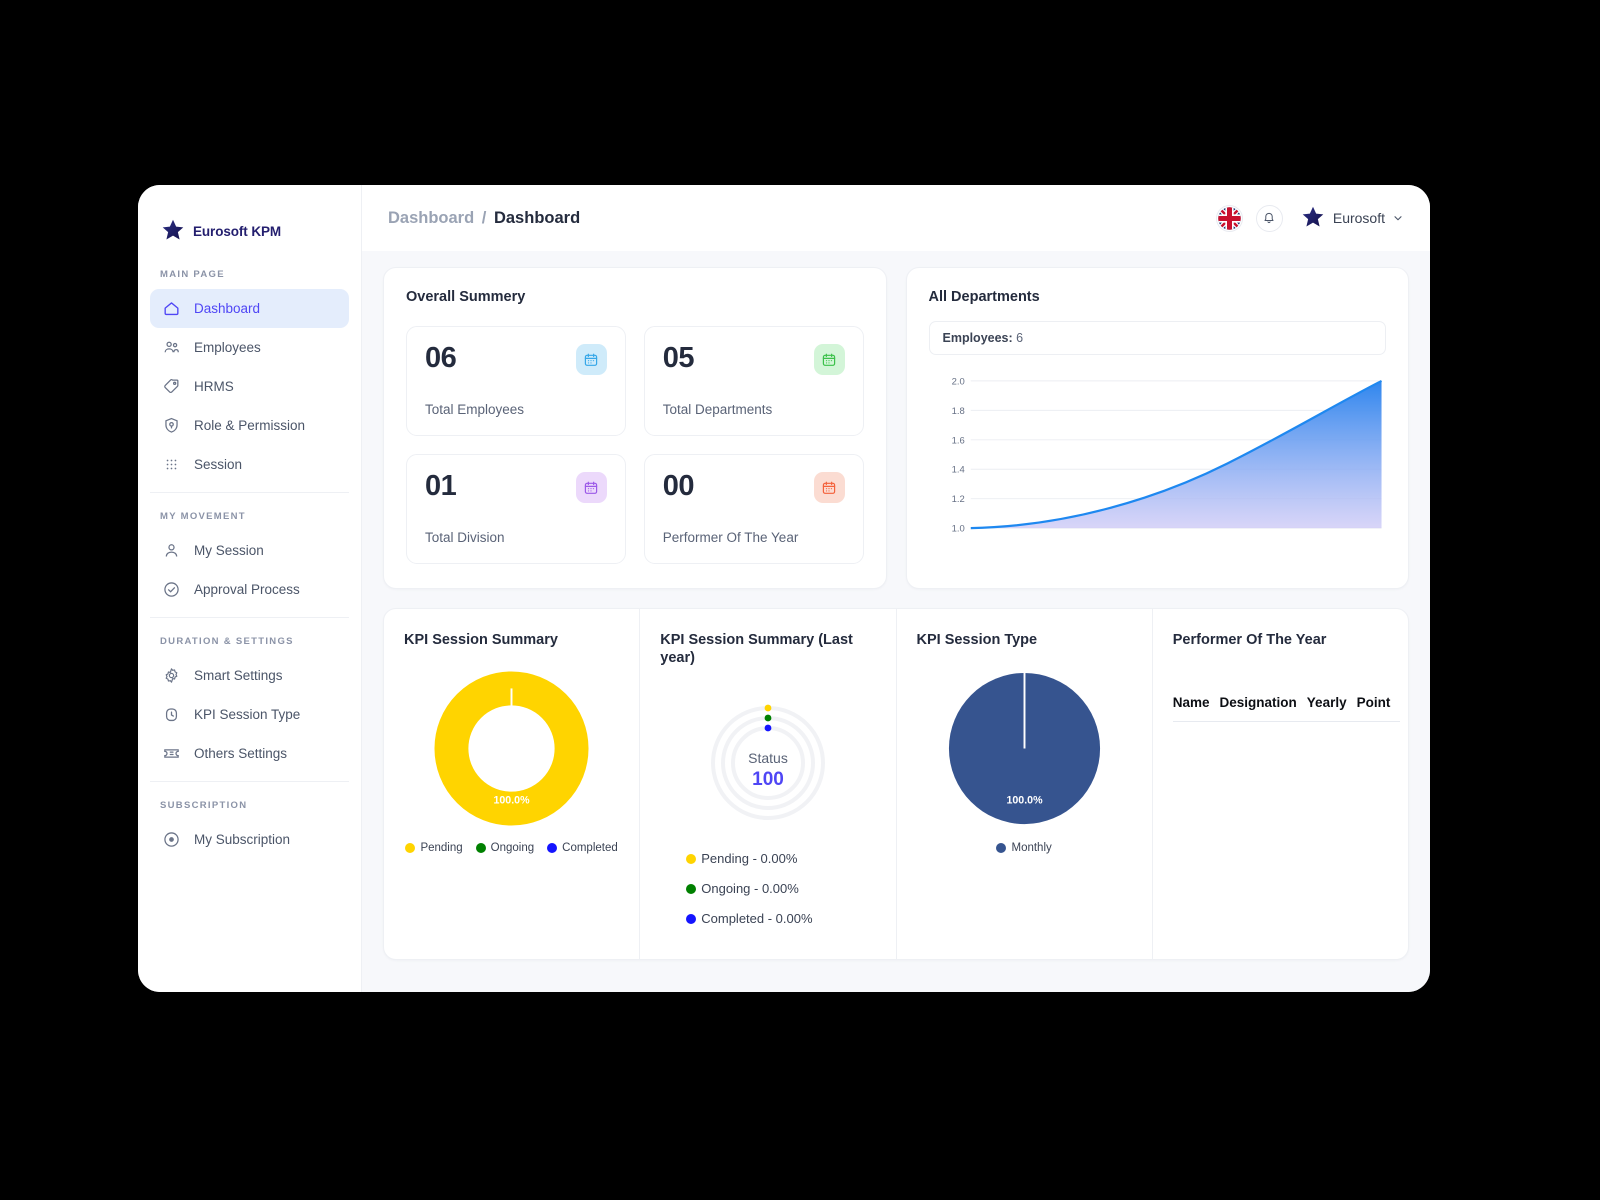 This screenshot has height=1200, width=1600. I want to click on svg-text: 1.8, so click(957, 411).